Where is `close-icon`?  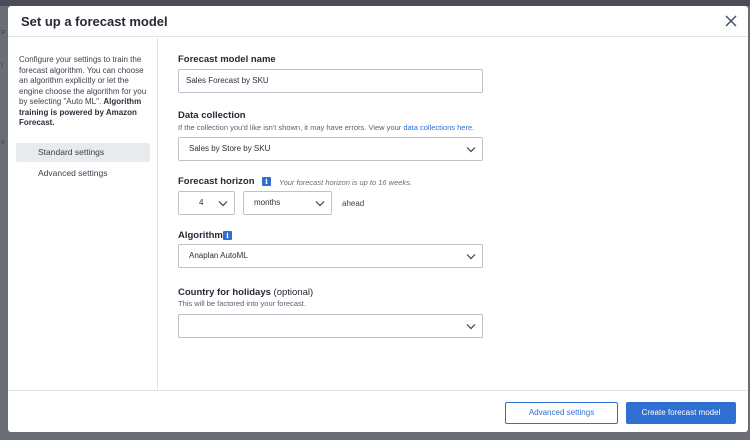
close-icon is located at coordinates (731, 21).